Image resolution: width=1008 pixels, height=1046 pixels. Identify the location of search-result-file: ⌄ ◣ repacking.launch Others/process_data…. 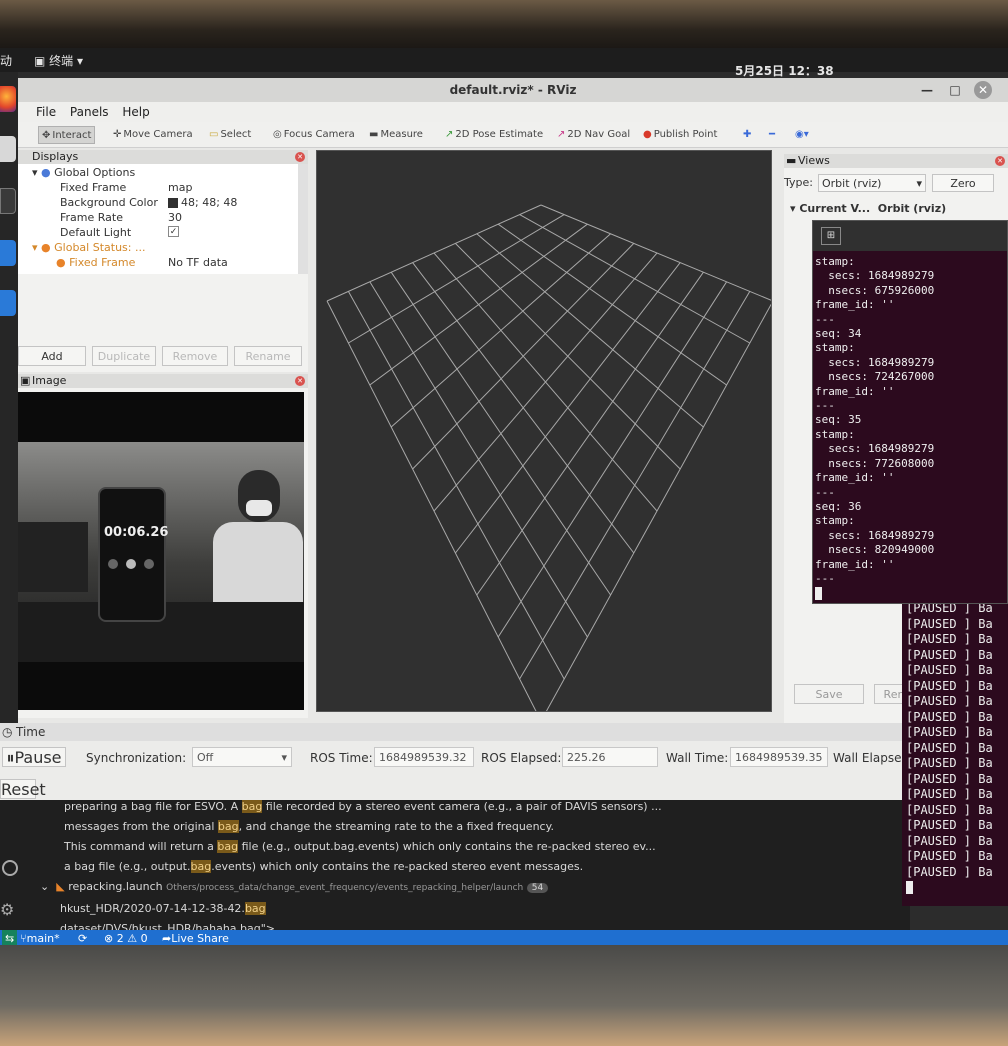
(294, 886).